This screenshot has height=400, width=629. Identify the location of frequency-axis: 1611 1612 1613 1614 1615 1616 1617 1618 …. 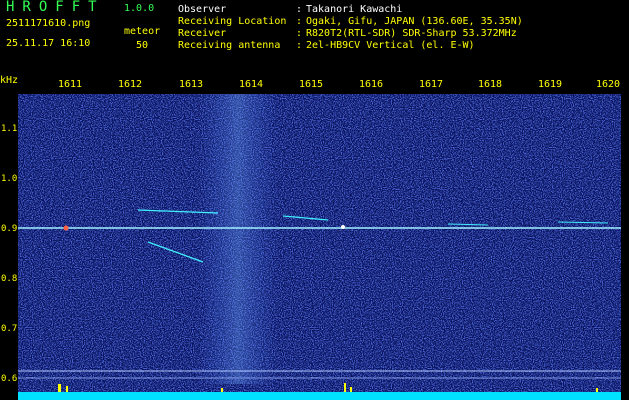
(319, 86).